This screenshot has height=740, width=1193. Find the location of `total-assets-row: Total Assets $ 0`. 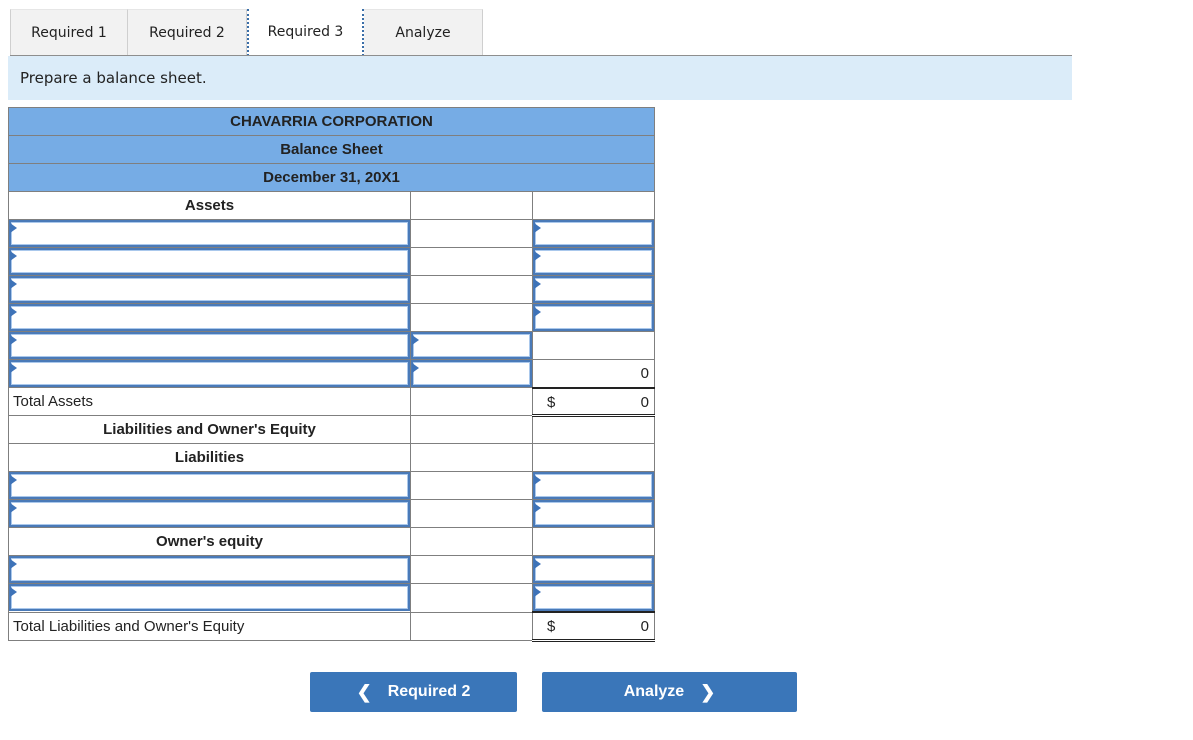

total-assets-row: Total Assets $ 0 is located at coordinates (331, 401).